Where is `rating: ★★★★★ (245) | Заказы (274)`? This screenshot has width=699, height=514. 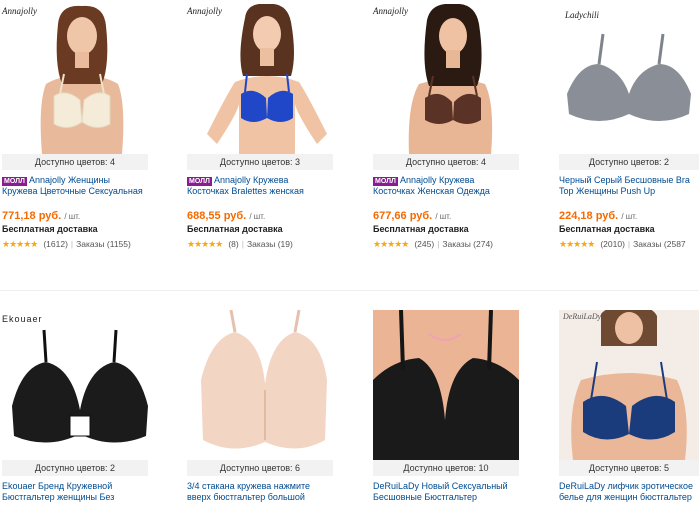
rating: ★★★★★ (245) | Заказы (274) is located at coordinates (433, 244).